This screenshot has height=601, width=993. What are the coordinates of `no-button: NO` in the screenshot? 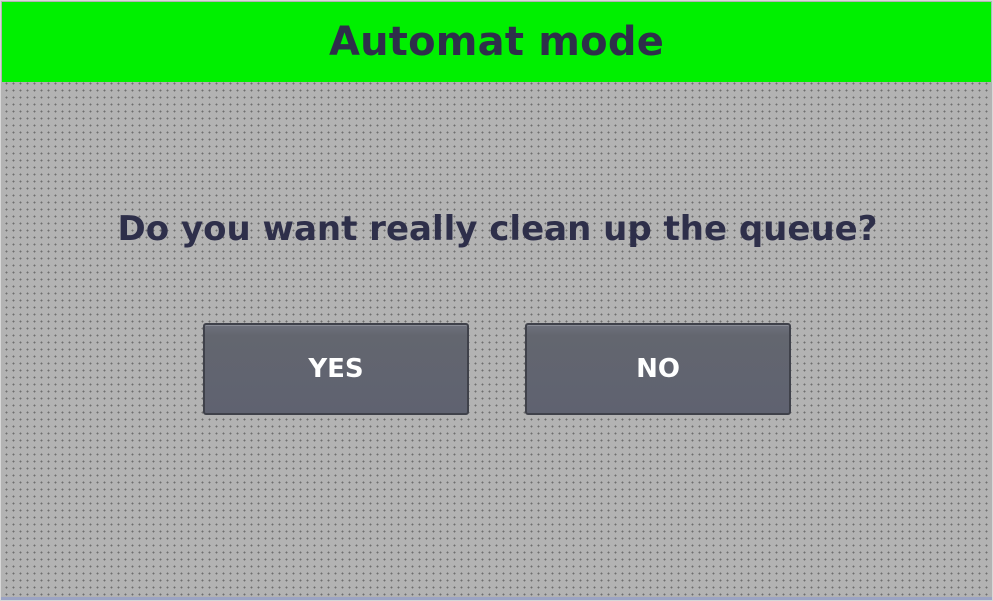 It's located at (658, 369).